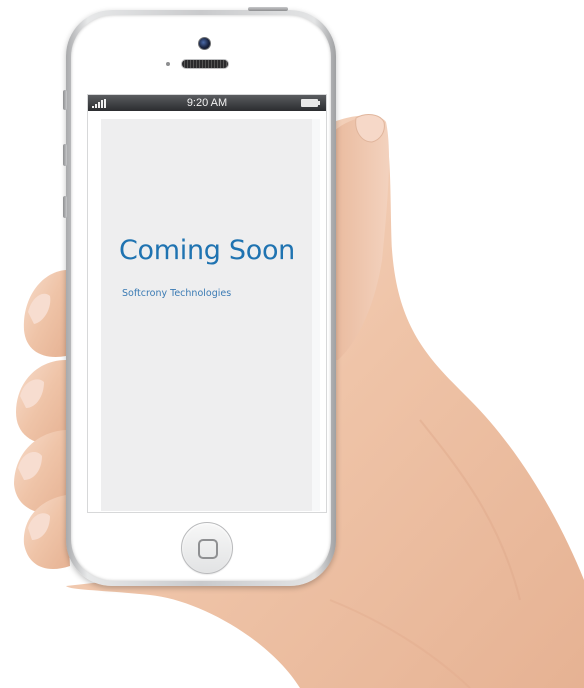  What do you see at coordinates (310, 103) in the screenshot?
I see `battery-icon` at bounding box center [310, 103].